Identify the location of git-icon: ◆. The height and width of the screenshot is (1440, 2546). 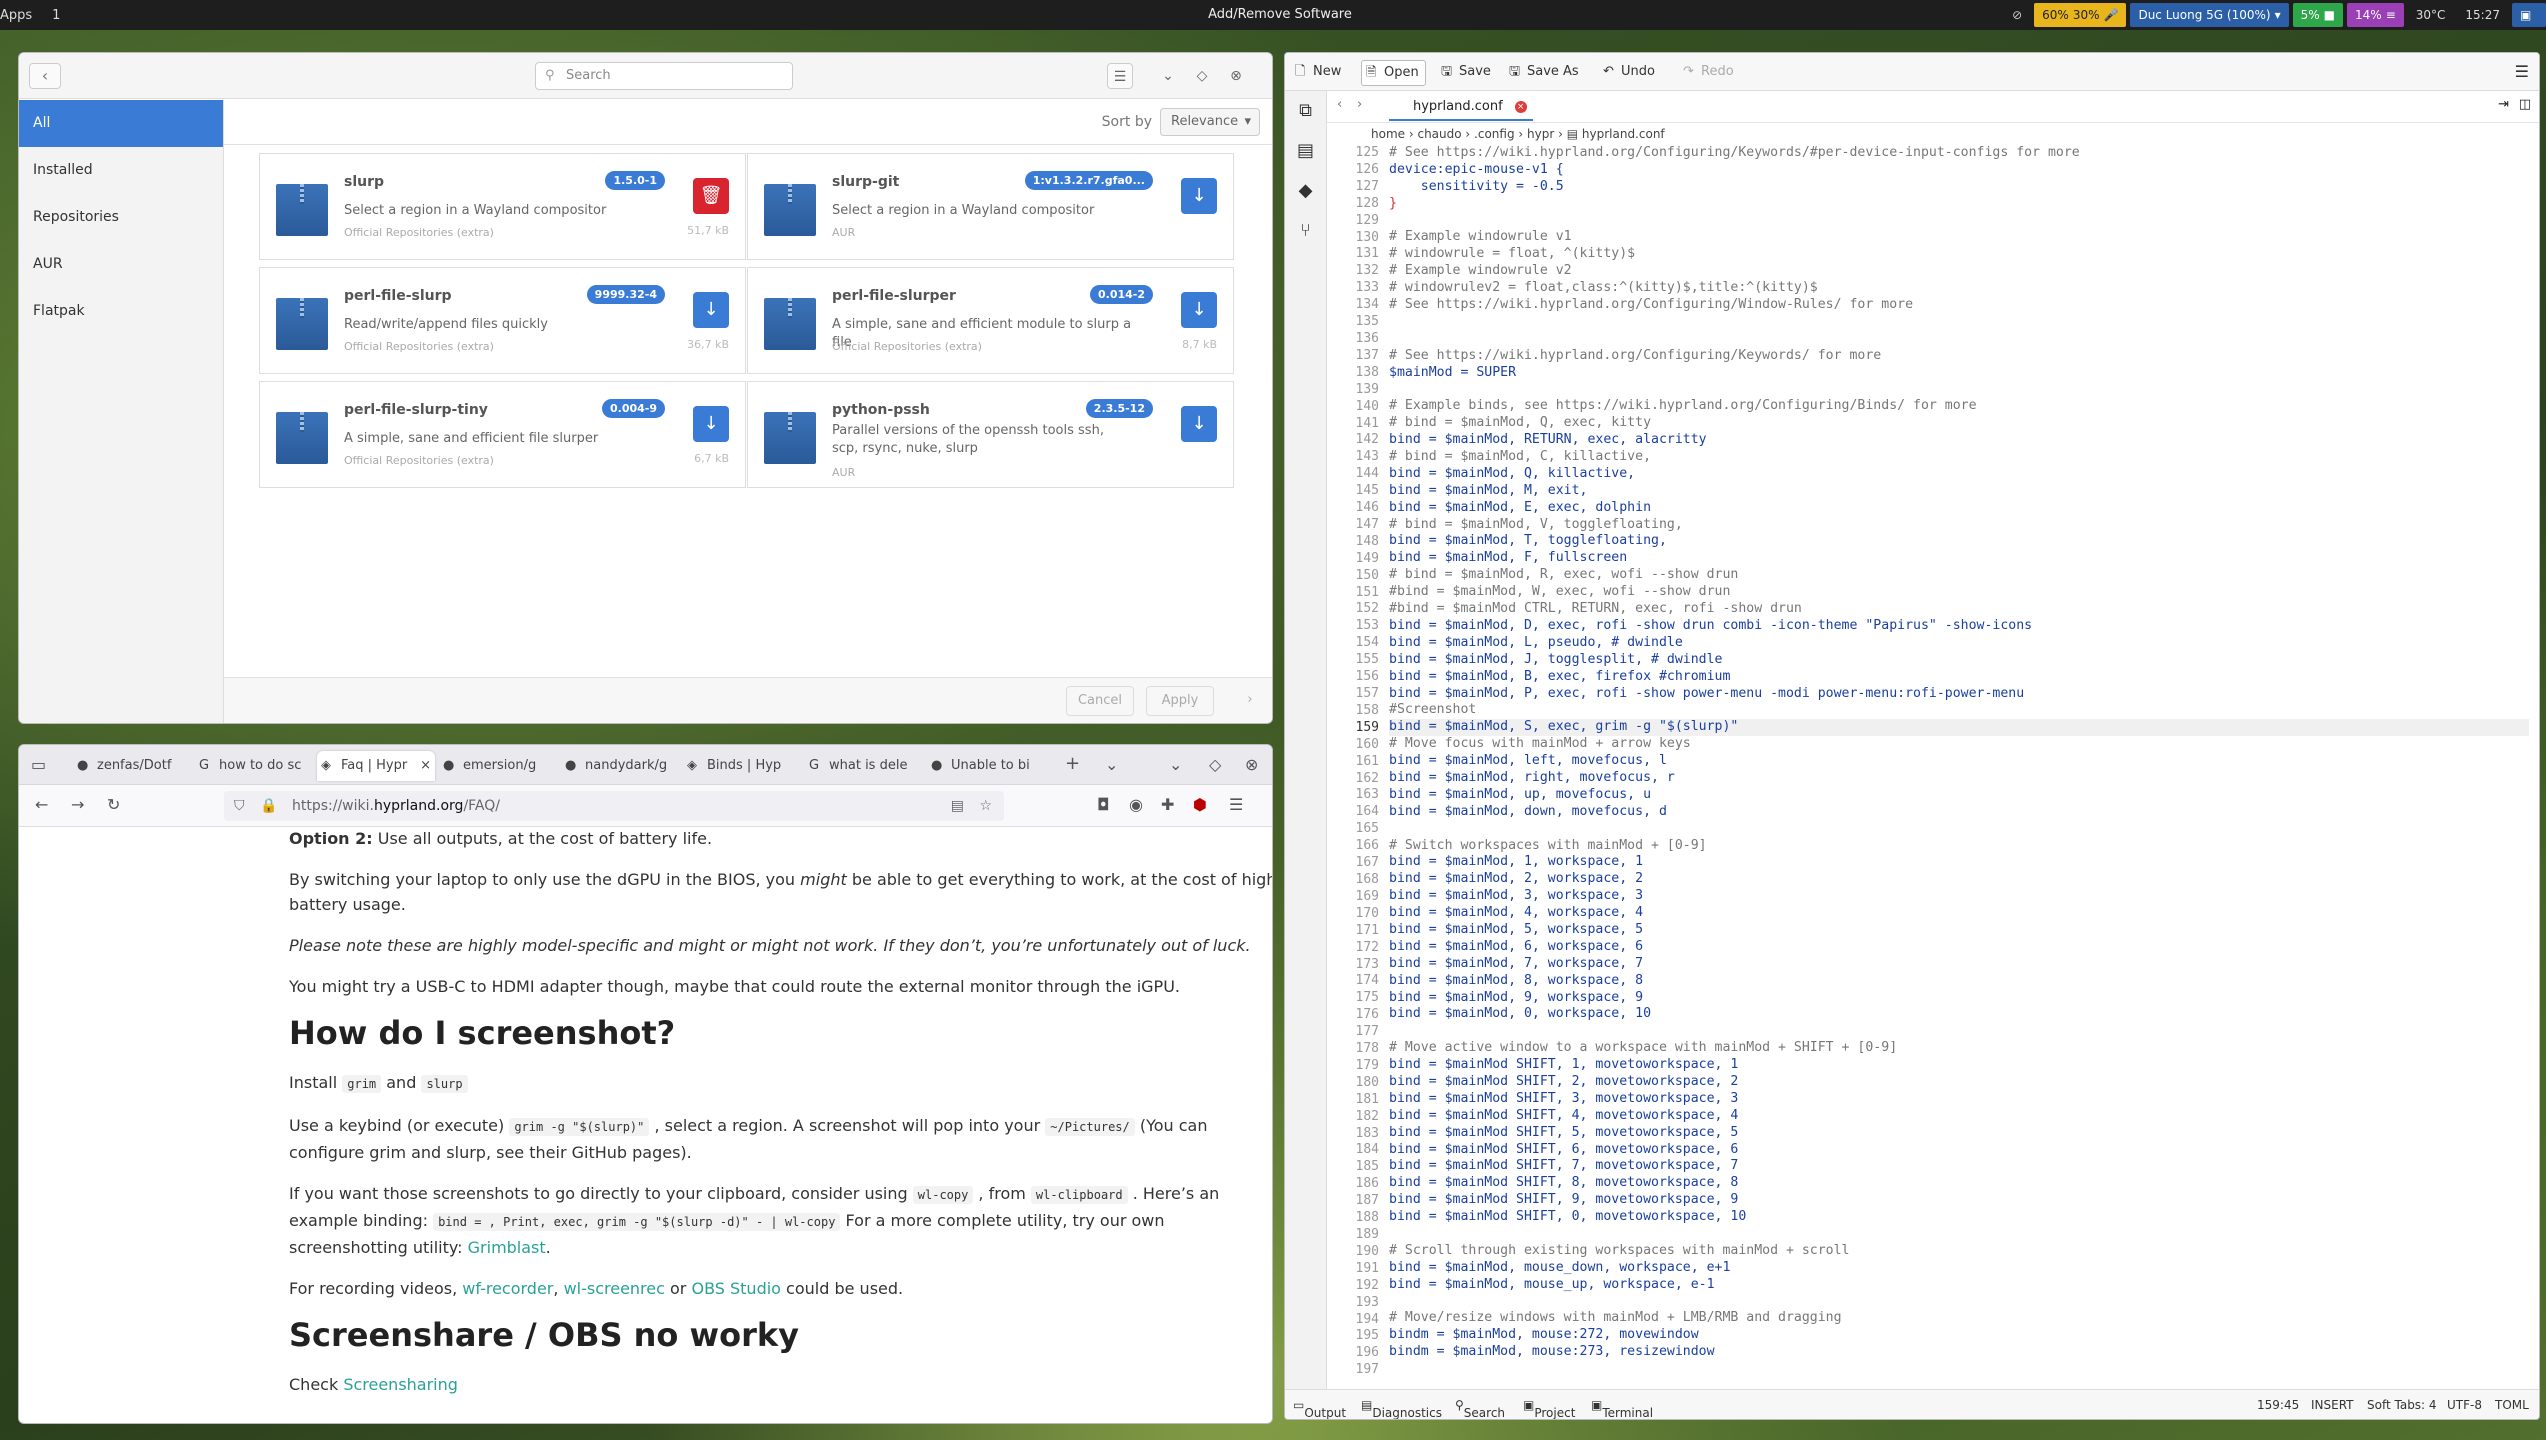
(1305, 191).